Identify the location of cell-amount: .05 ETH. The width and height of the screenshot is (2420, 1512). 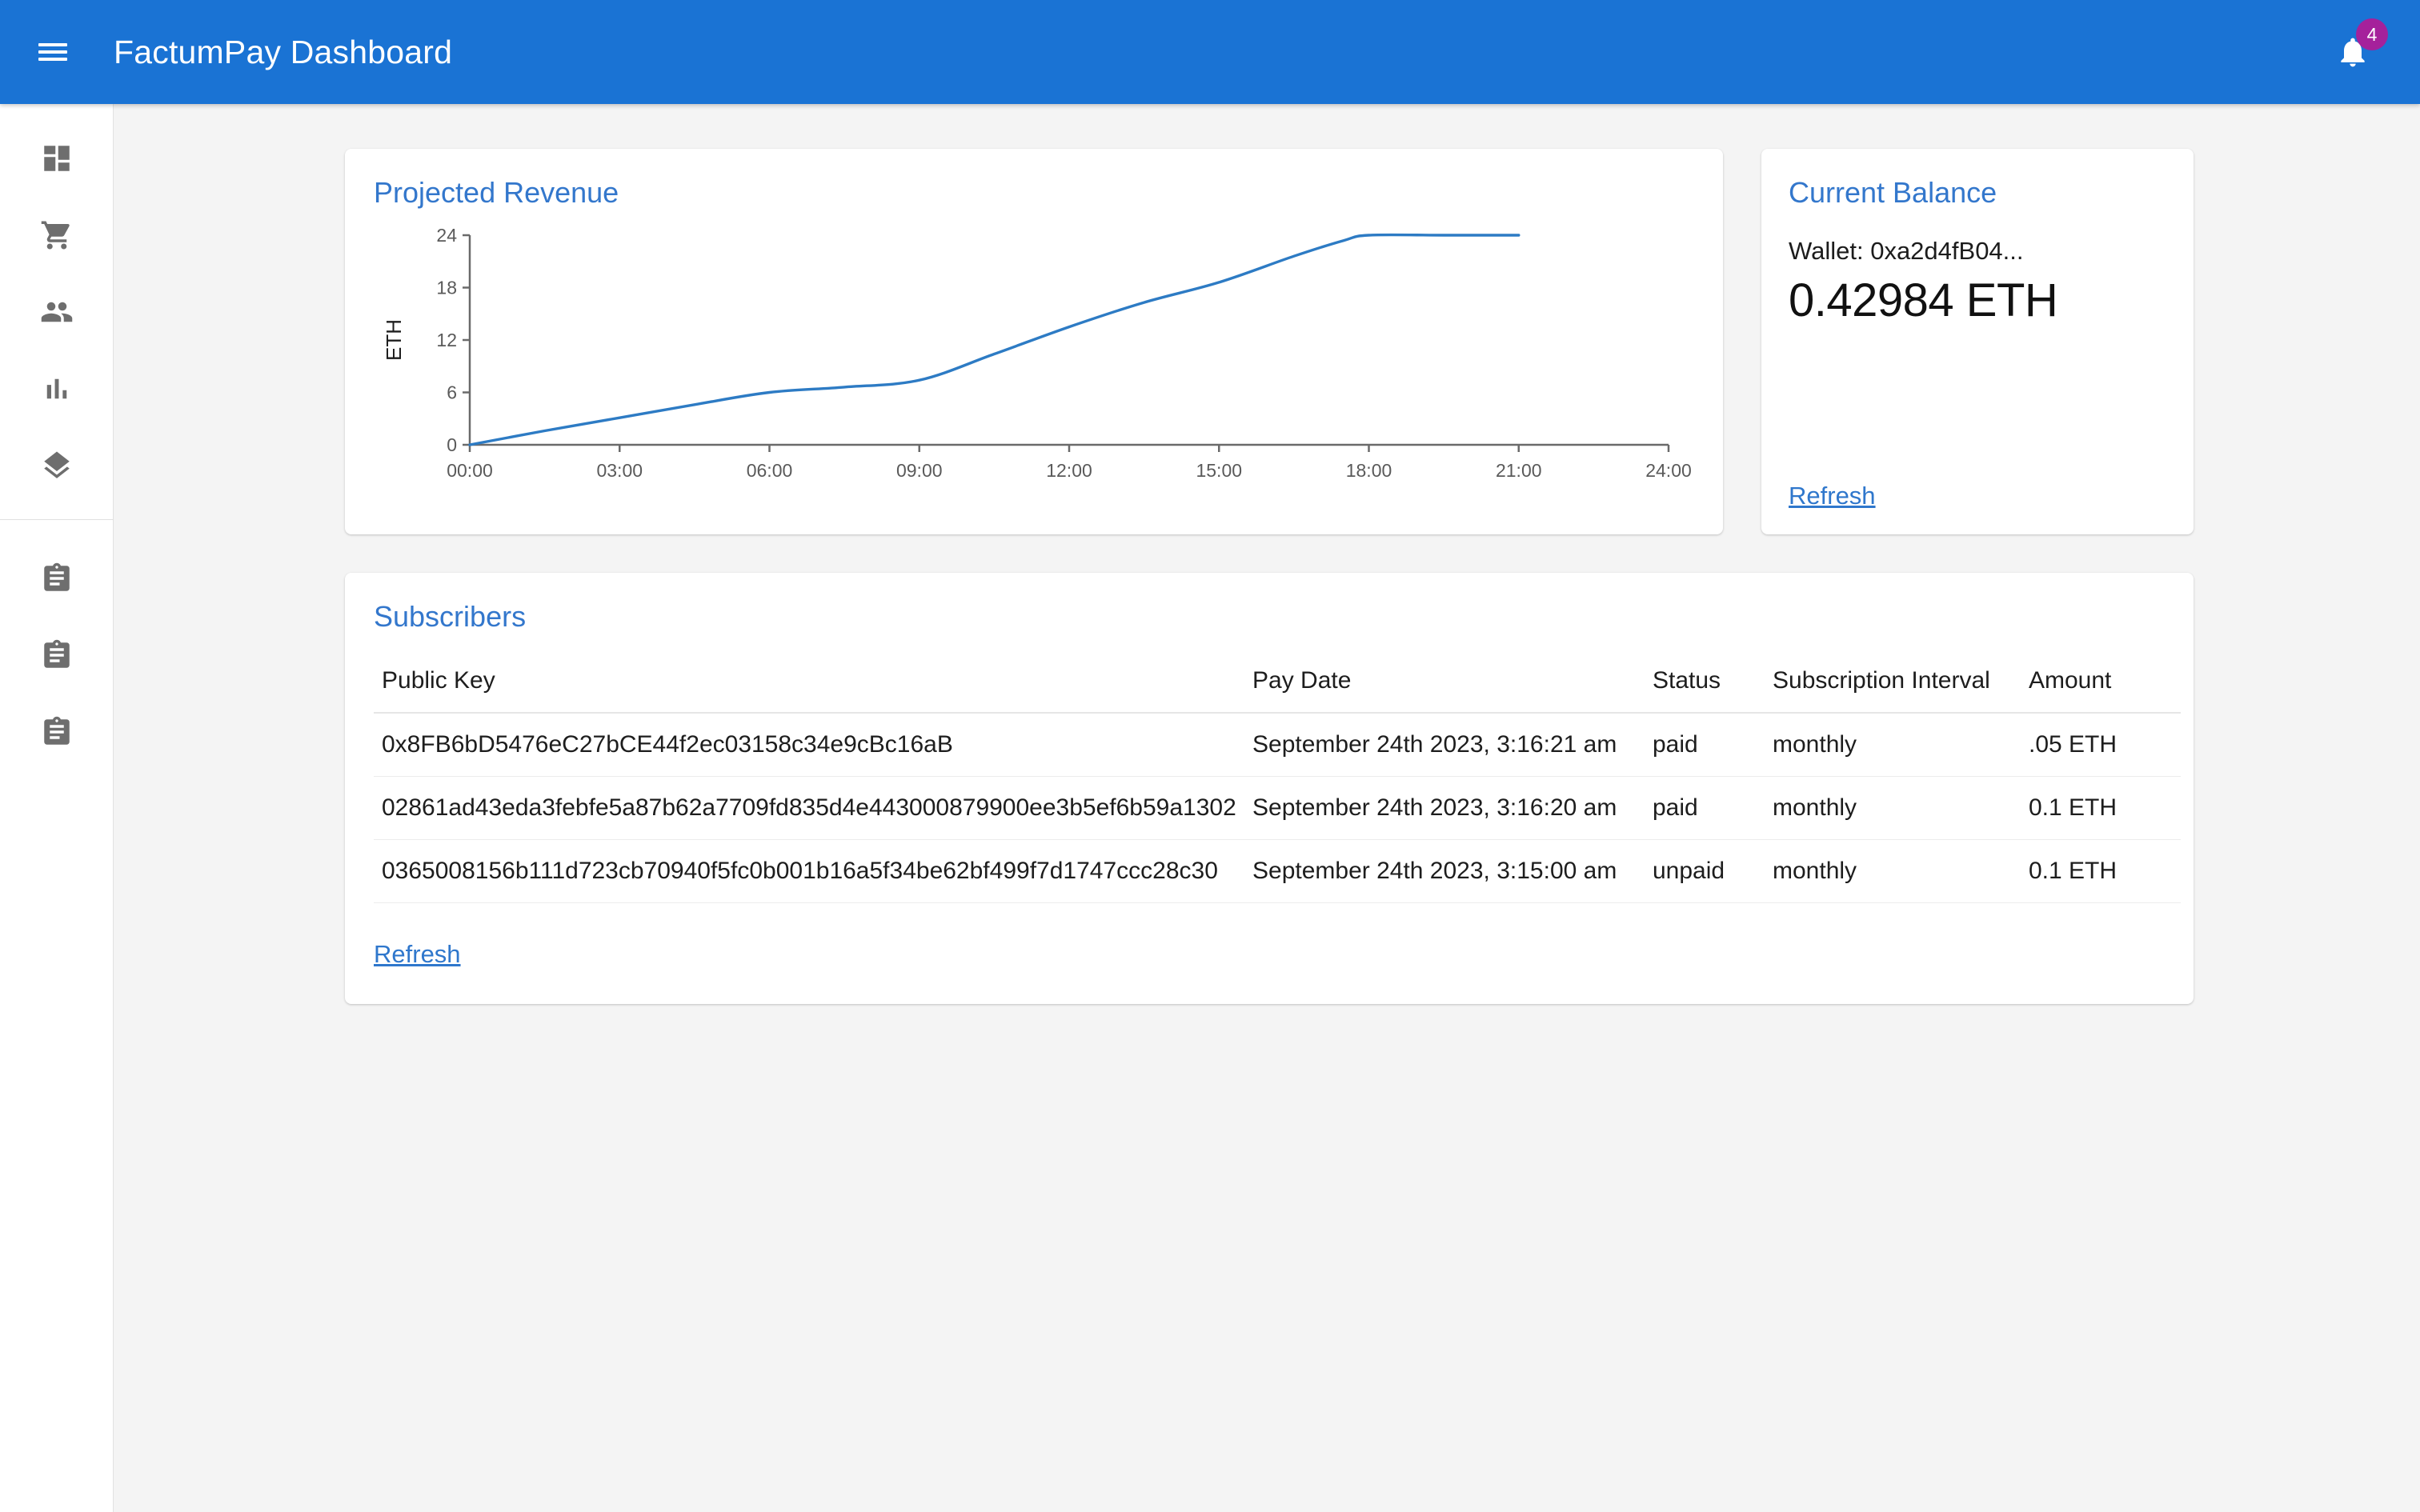
(2101, 745).